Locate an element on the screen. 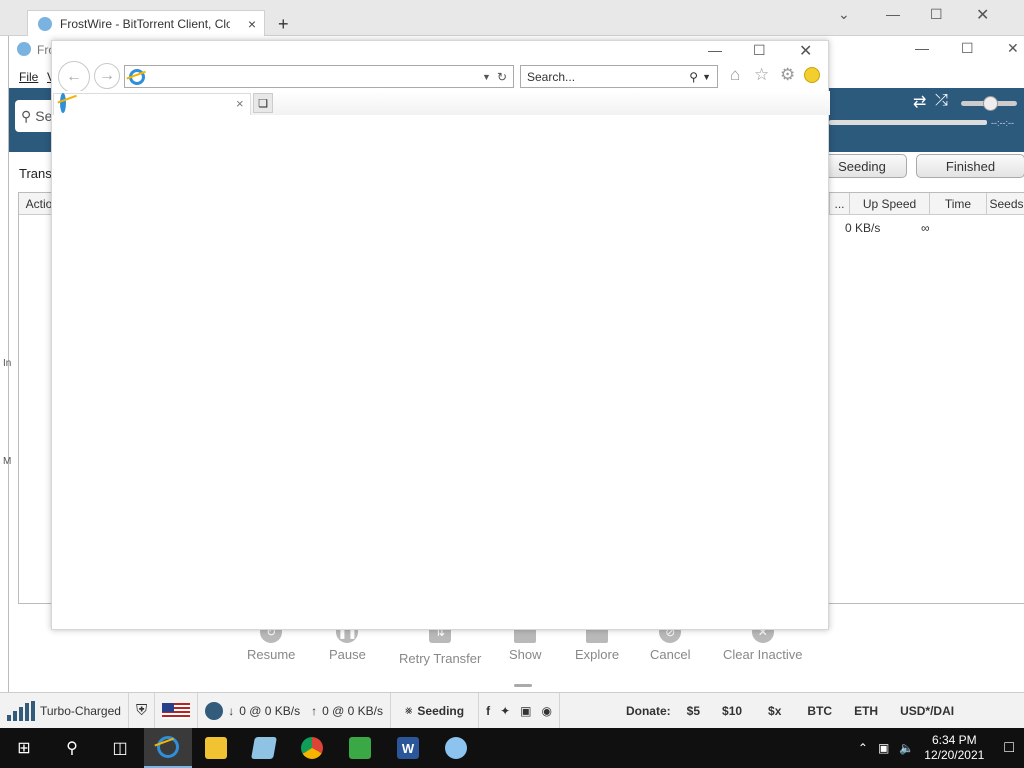 This screenshot has height=768, width=1024. ie-search-input: Search... ⚲ ▼ is located at coordinates (619, 76).